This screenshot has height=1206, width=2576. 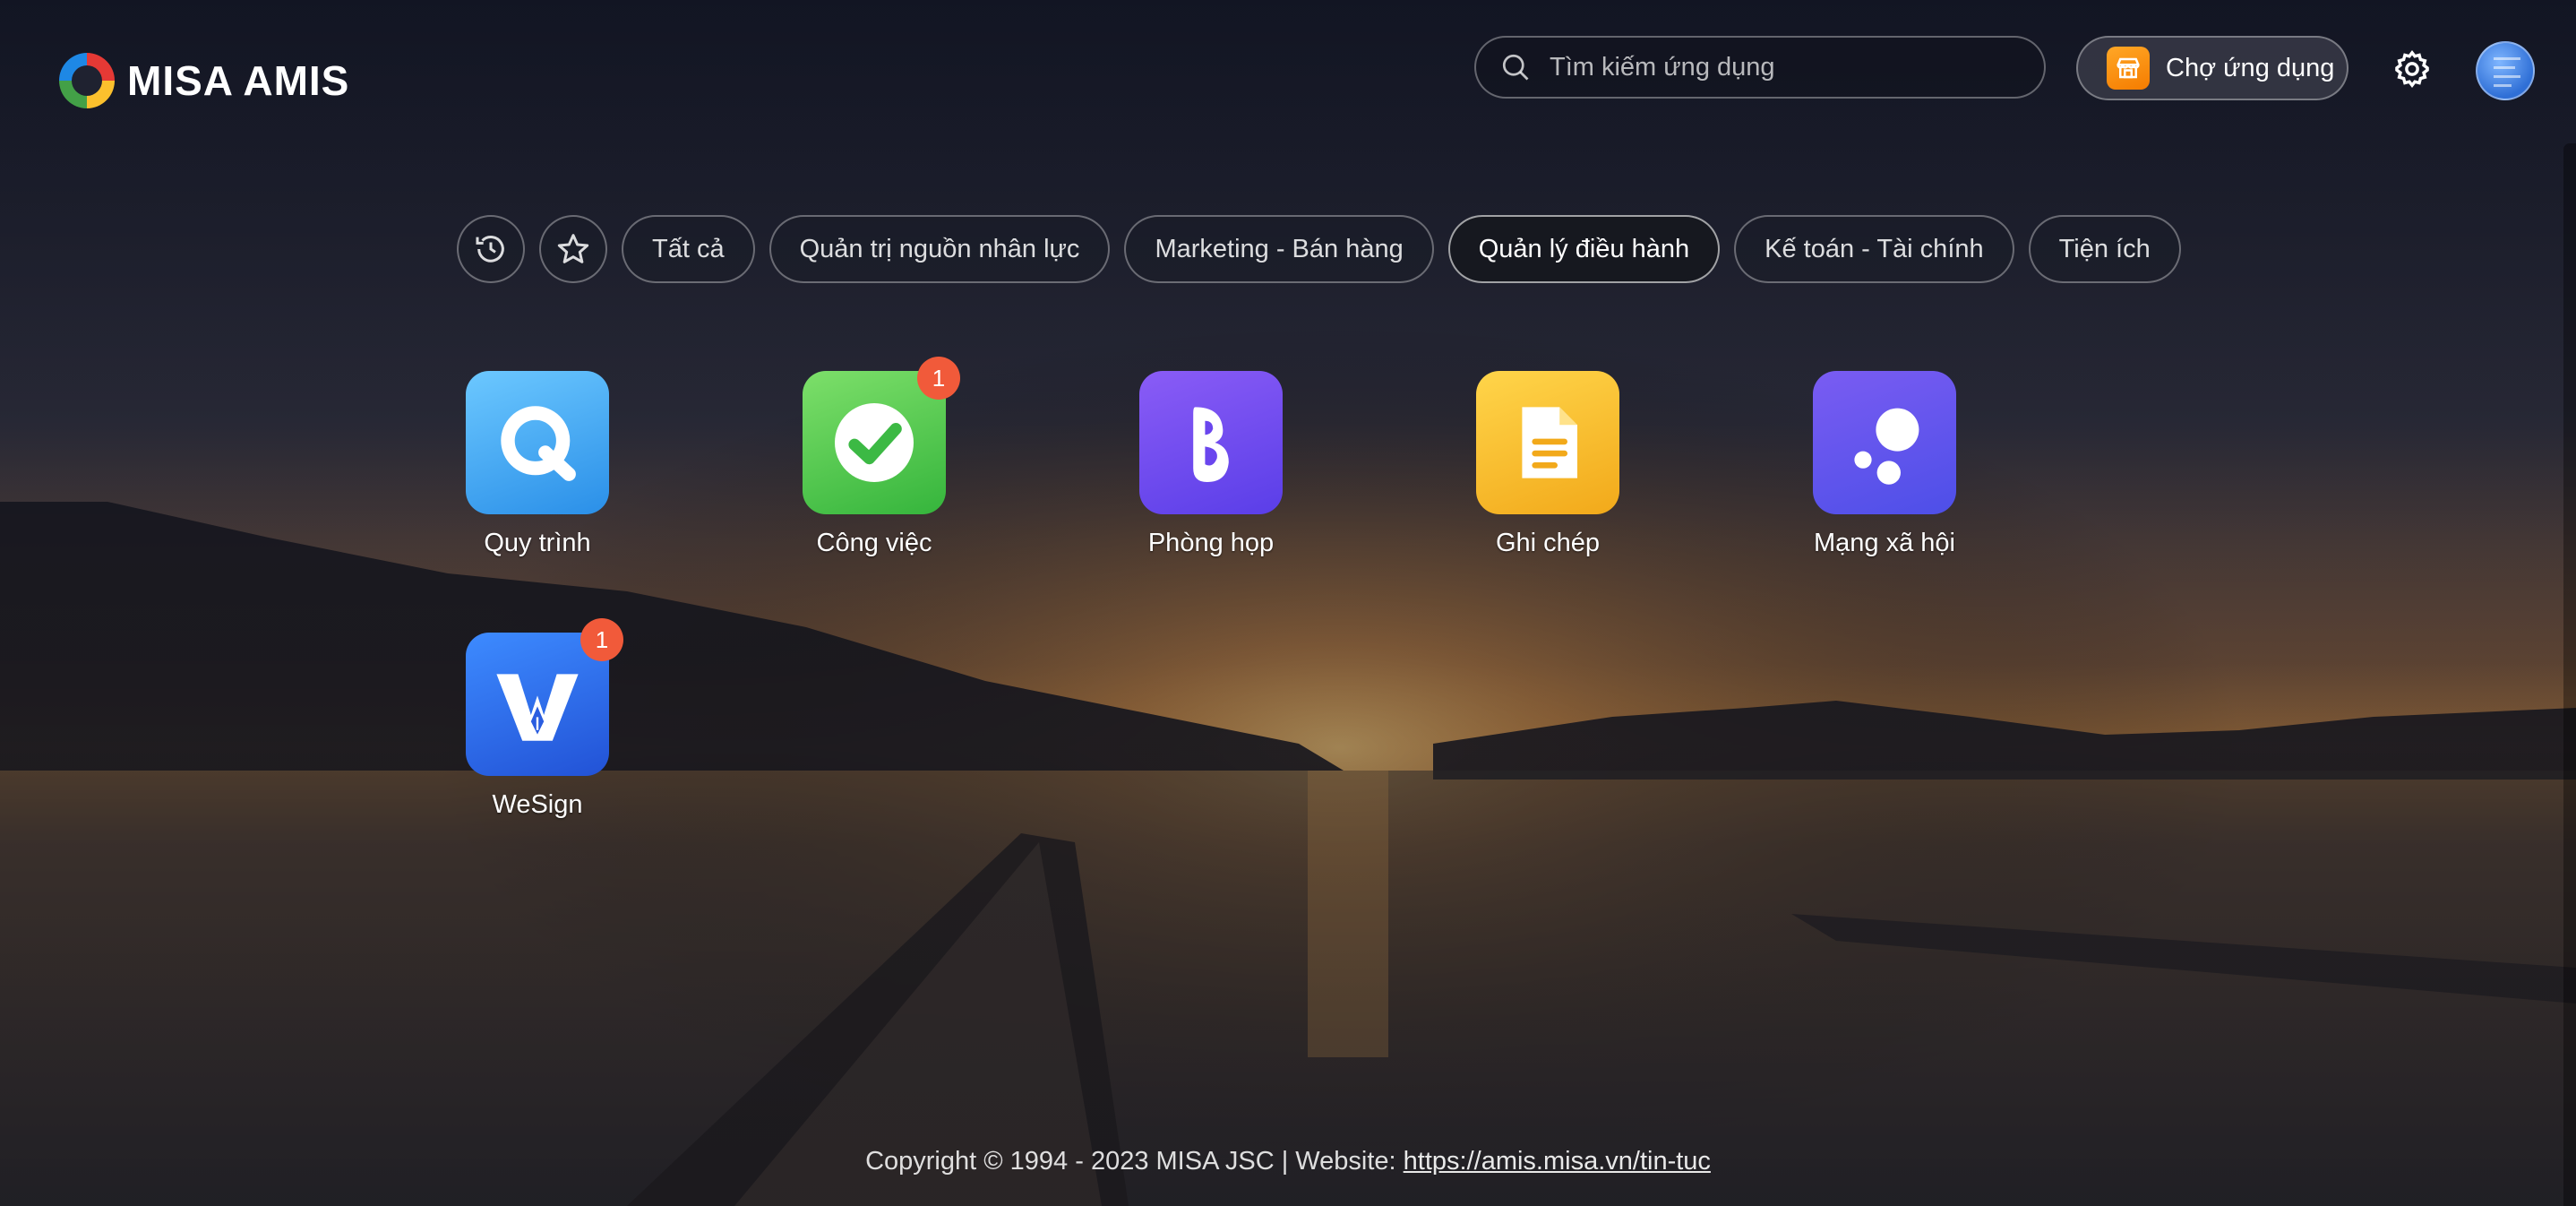 I want to click on tab-marketing-sales: Marketing - Bán hàng, so click(x=1279, y=249).